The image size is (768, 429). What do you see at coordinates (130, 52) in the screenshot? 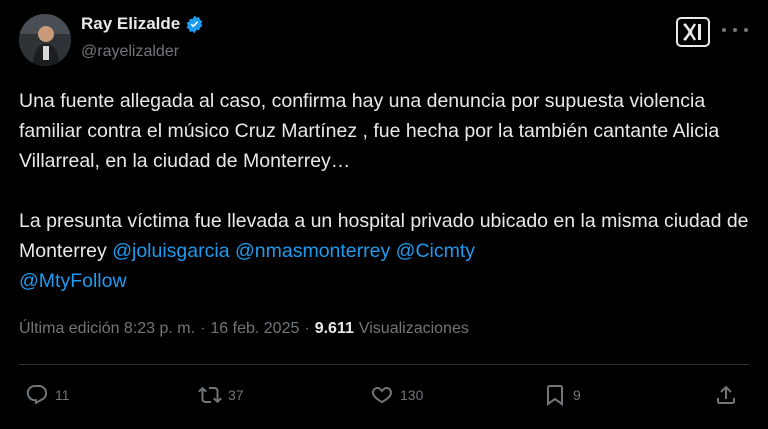
I see `author-handle: @rayelizalder` at bounding box center [130, 52].